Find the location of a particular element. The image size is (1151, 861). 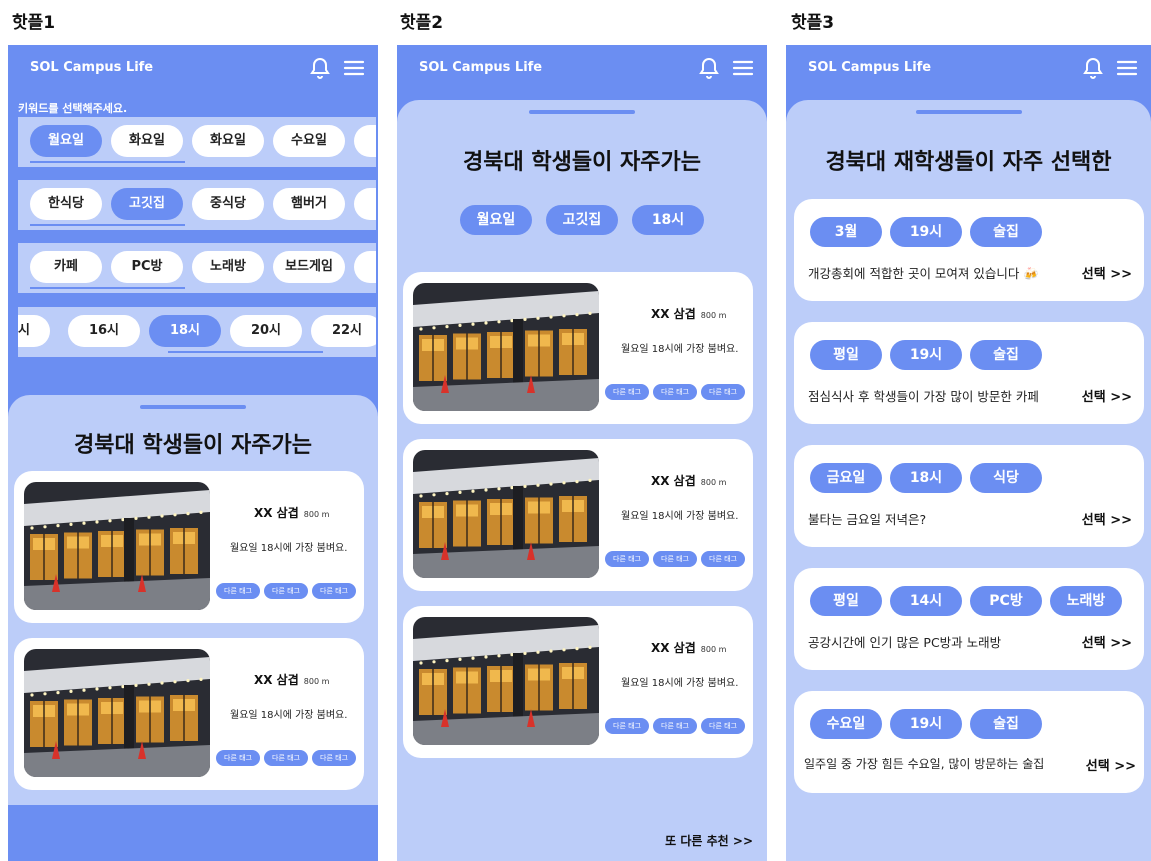

chip-day-4: 목 is located at coordinates (365, 141).